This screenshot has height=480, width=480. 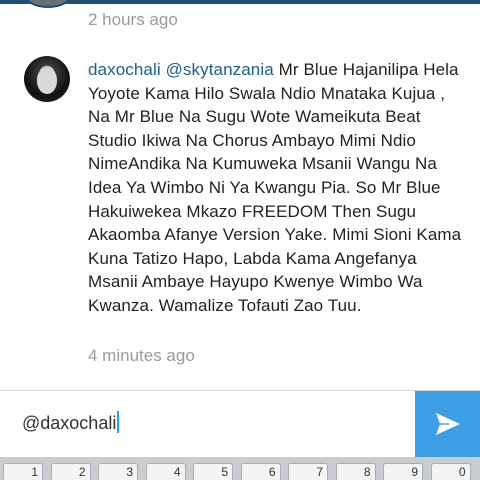 What do you see at coordinates (141, 355) in the screenshot?
I see `comment-time: 4 minutes ago` at bounding box center [141, 355].